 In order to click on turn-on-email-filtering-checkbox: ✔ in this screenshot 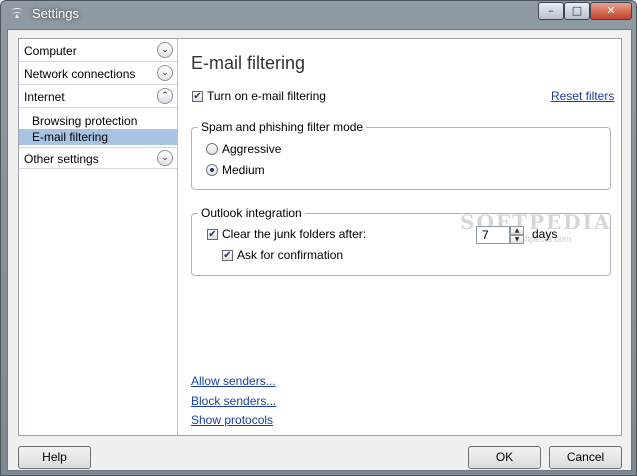, I will do `click(197, 96)`.